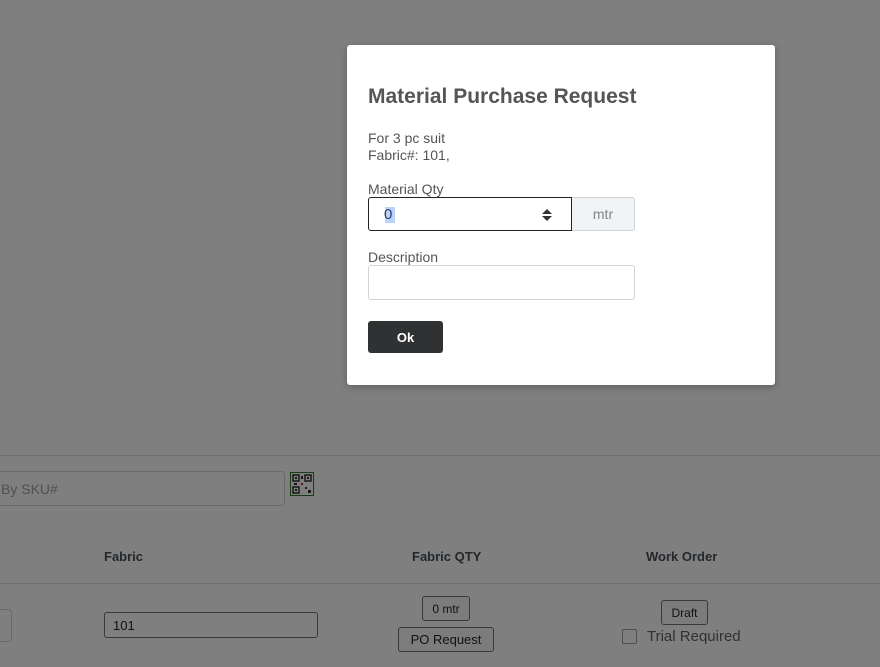 This screenshot has height=667, width=880. What do you see at coordinates (470, 214) in the screenshot?
I see `material-qty-field` at bounding box center [470, 214].